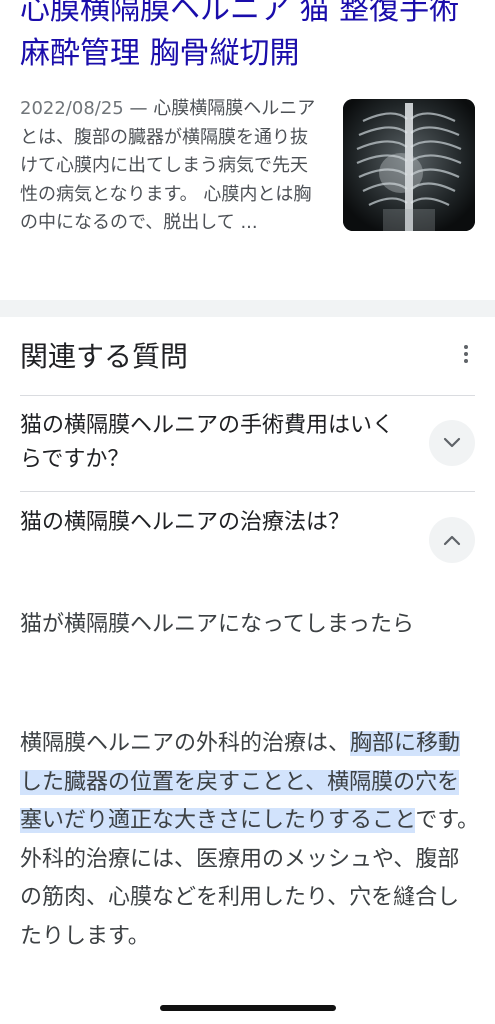 The height and width of the screenshot is (1024, 495). What do you see at coordinates (185, 743) in the screenshot?
I see `answer-text-pre: 横隔膜ヘルニアの外科的治療は、` at bounding box center [185, 743].